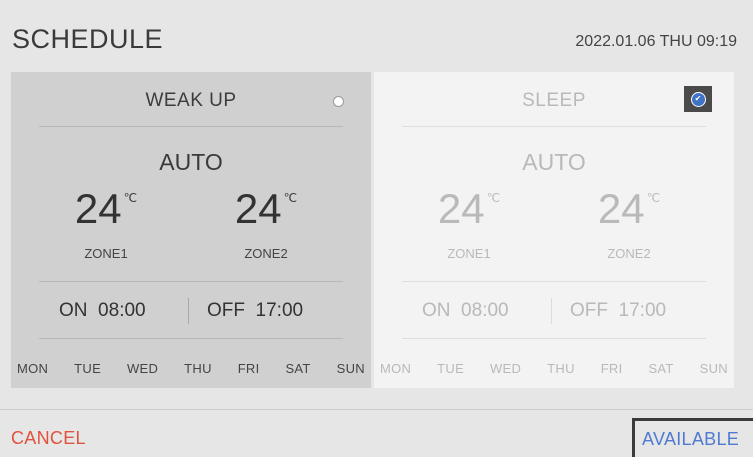  Describe the element at coordinates (376, 409) in the screenshot. I see `footer-divider` at that location.